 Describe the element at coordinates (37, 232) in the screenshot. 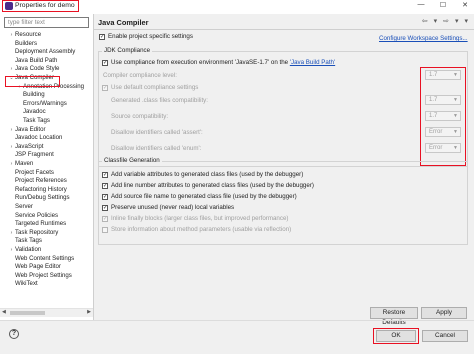

I see `tree-item-label: Task Repository` at that location.